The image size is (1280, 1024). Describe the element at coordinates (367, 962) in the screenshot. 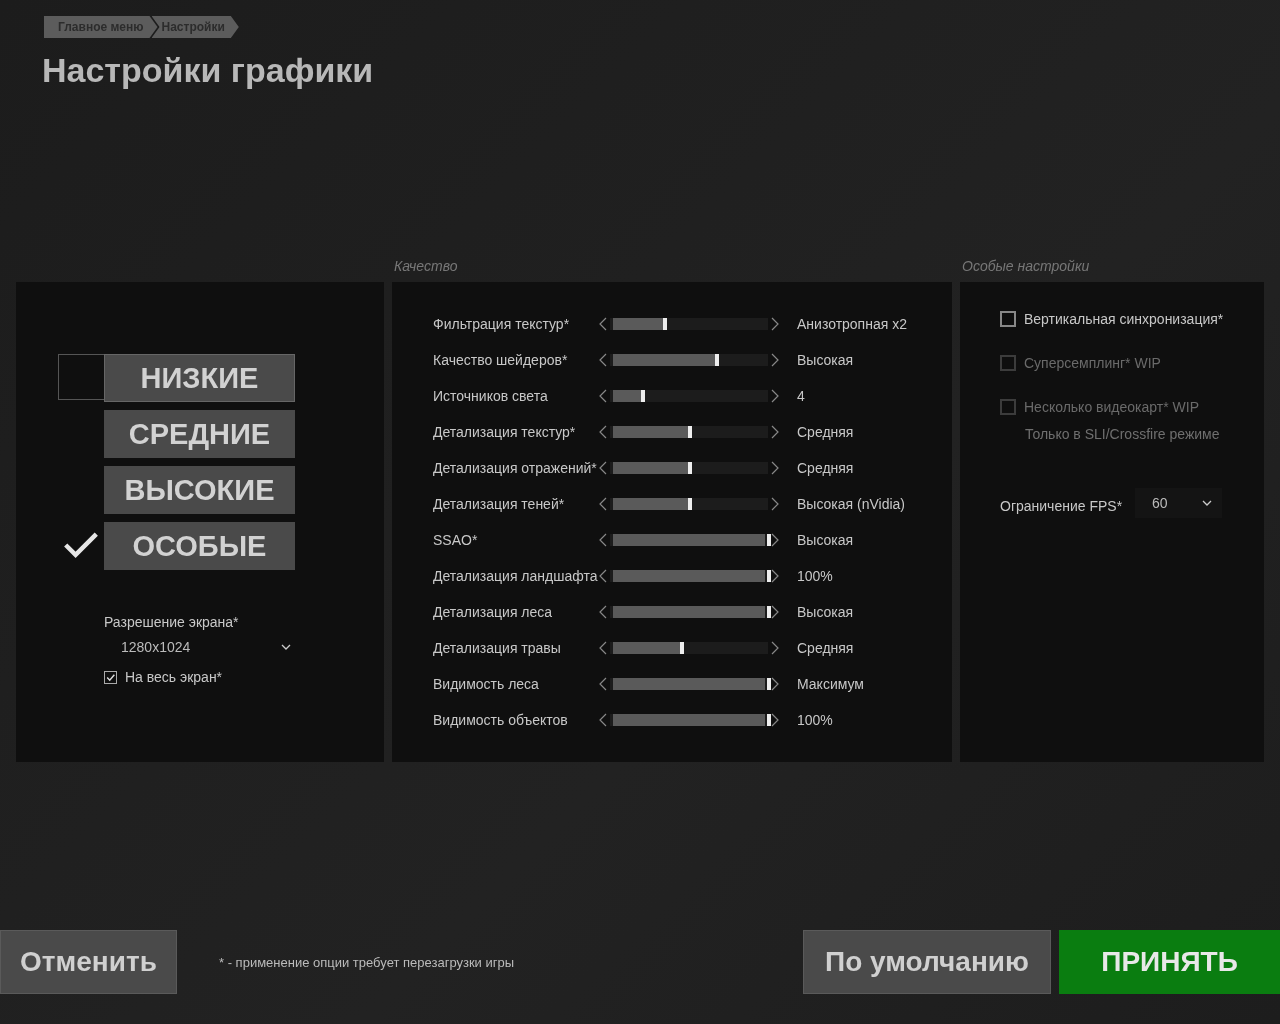

I see `footnote: * - применение опции требует перезагрузки игры` at that location.